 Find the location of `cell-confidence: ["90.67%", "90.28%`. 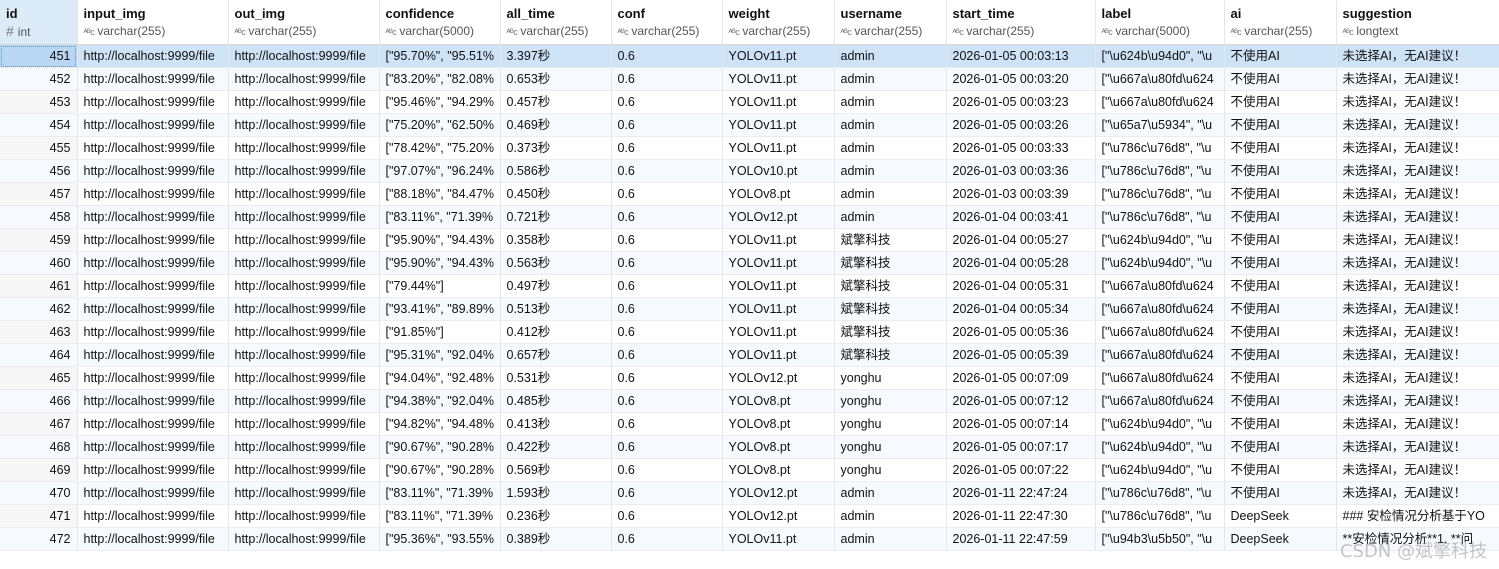

cell-confidence: ["90.67%", "90.28% is located at coordinates (440, 447).